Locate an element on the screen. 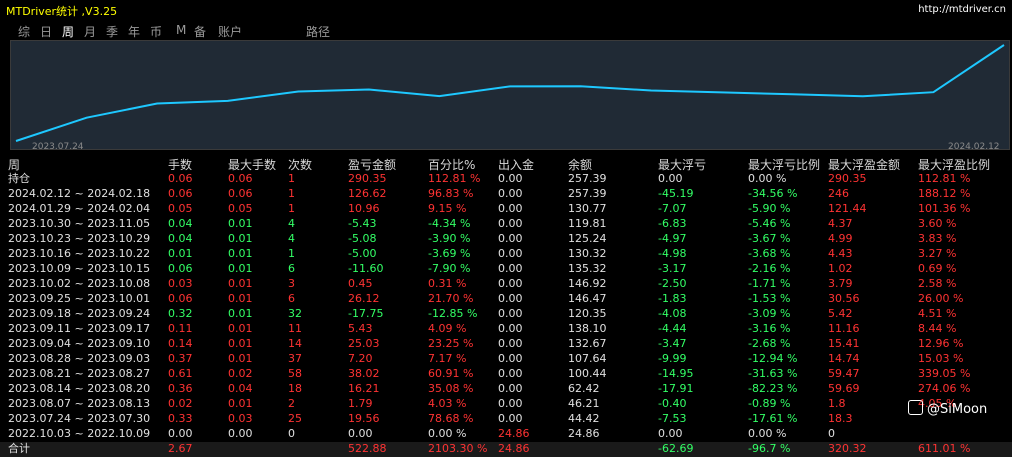 The height and width of the screenshot is (457, 1012). table-cell: 持仓 is located at coordinates (19, 178).